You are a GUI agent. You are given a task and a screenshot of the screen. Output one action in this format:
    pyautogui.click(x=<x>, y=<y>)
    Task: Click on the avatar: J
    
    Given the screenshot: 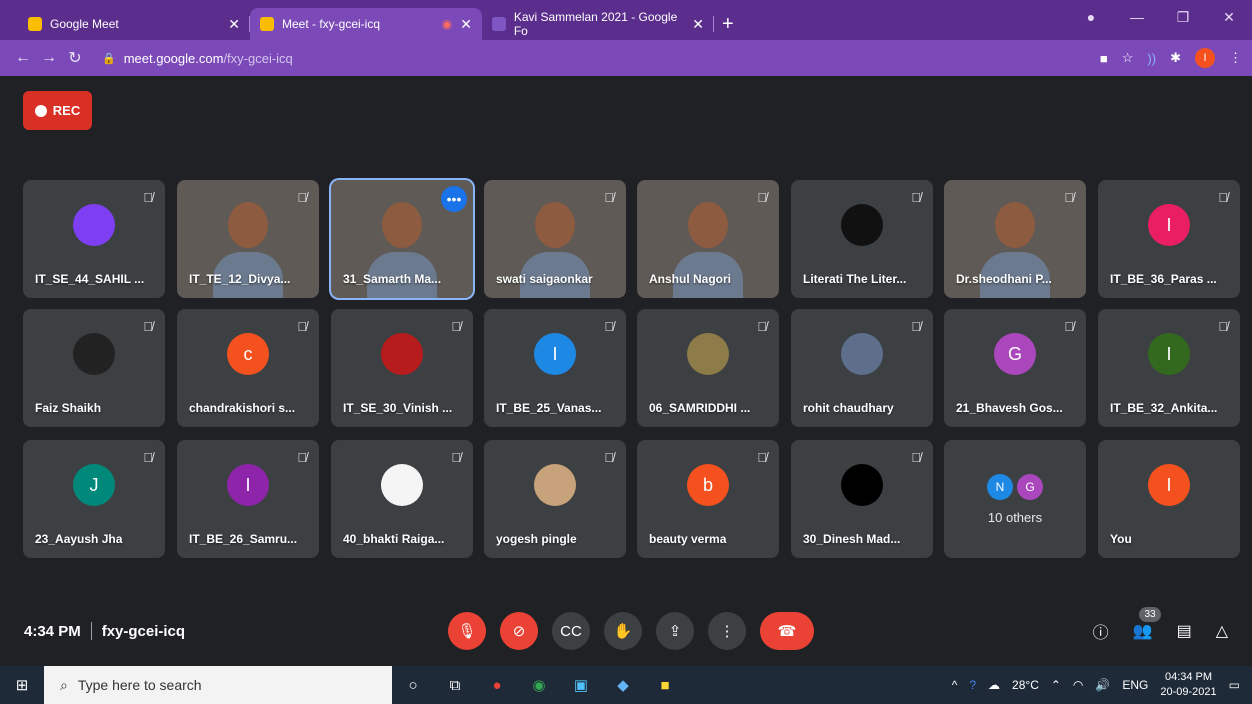 What is the action you would take?
    pyautogui.click(x=94, y=485)
    